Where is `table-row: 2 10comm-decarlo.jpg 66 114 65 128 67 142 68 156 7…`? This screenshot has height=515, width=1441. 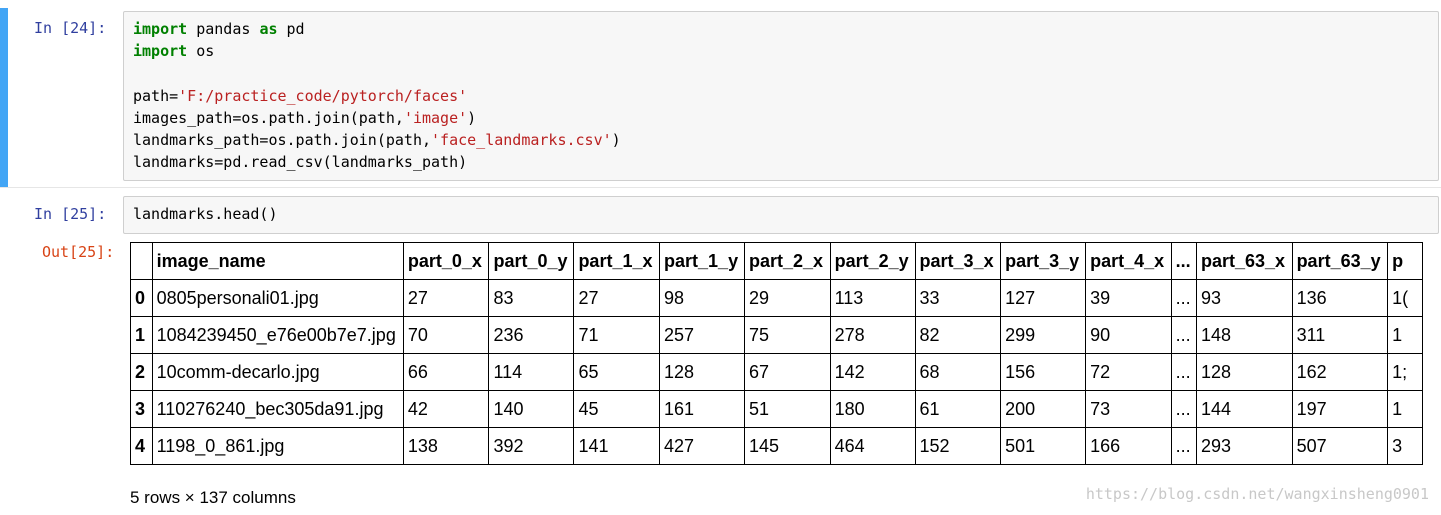 table-row: 2 10comm-decarlo.jpg 66 114 65 128 67 142 68 156 7… is located at coordinates (776, 372).